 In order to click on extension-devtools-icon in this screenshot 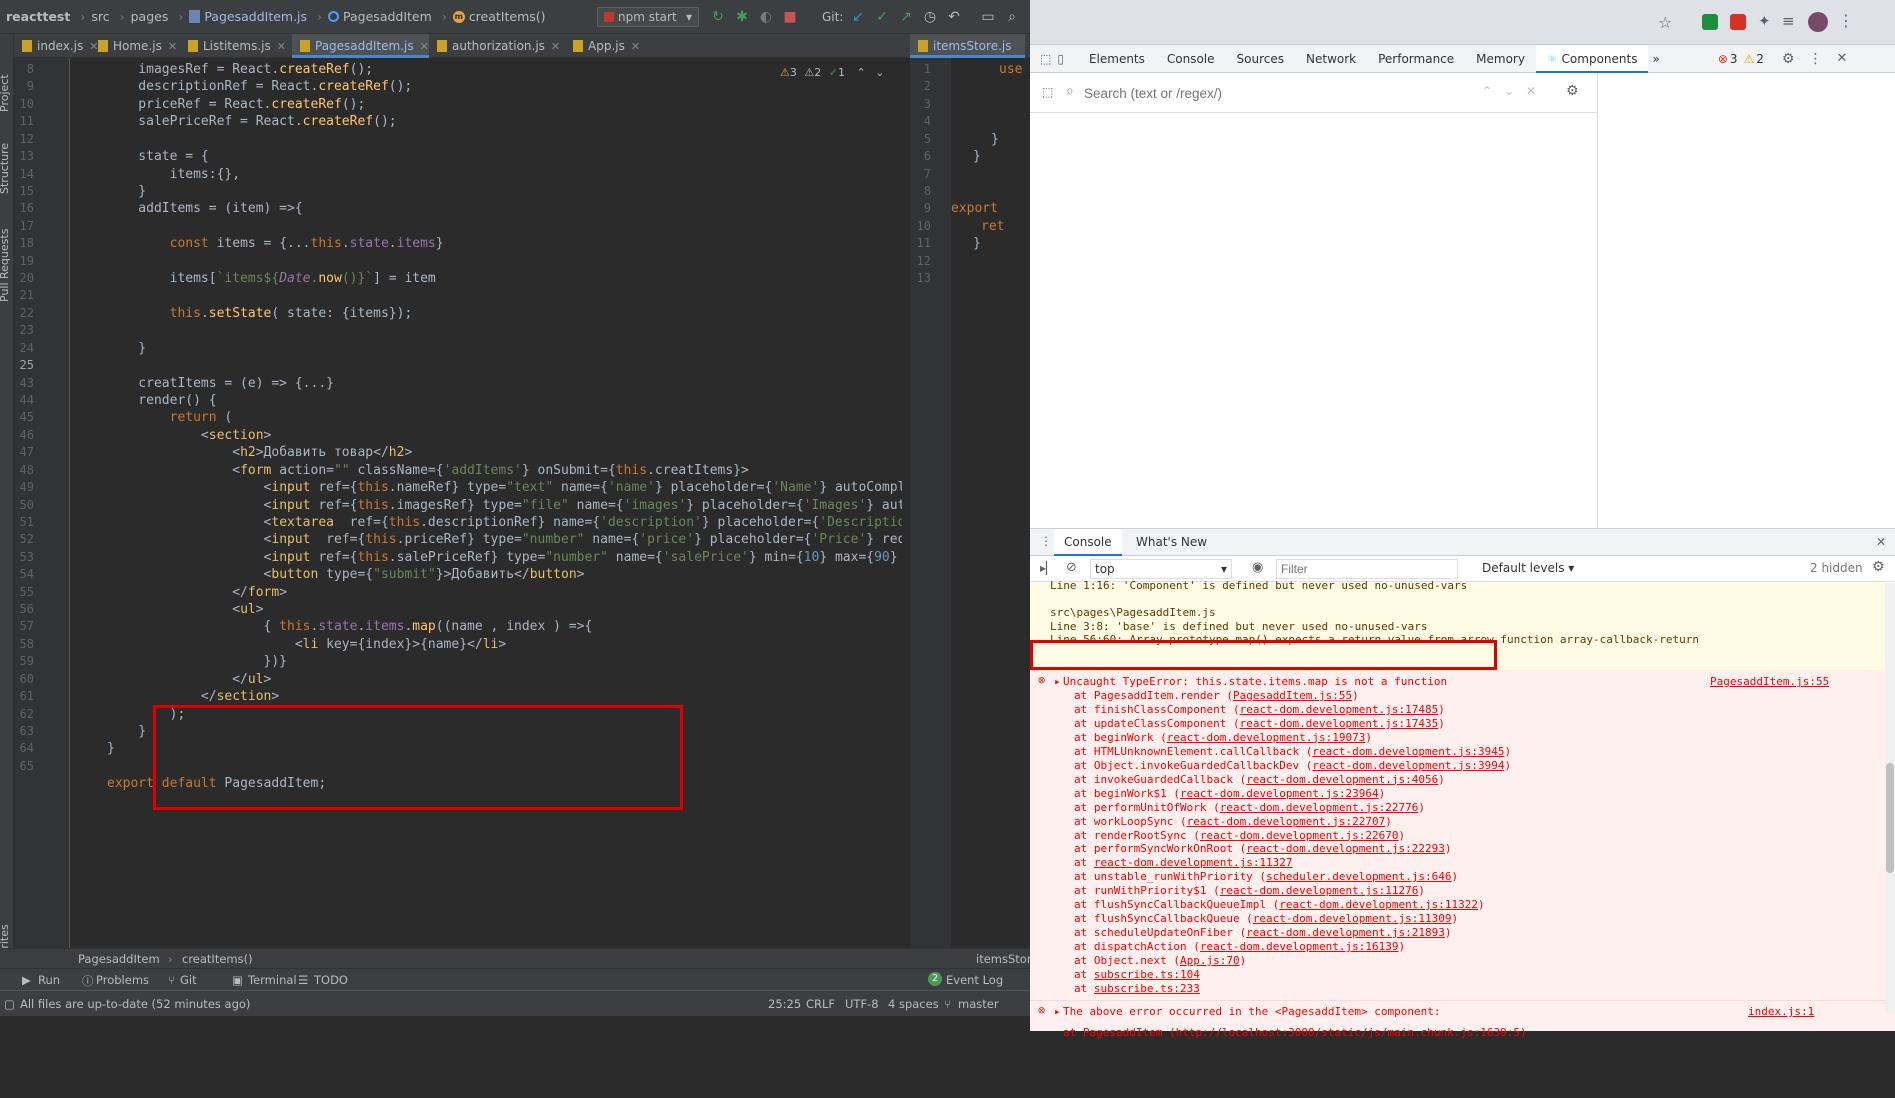, I will do `click(1738, 22)`.